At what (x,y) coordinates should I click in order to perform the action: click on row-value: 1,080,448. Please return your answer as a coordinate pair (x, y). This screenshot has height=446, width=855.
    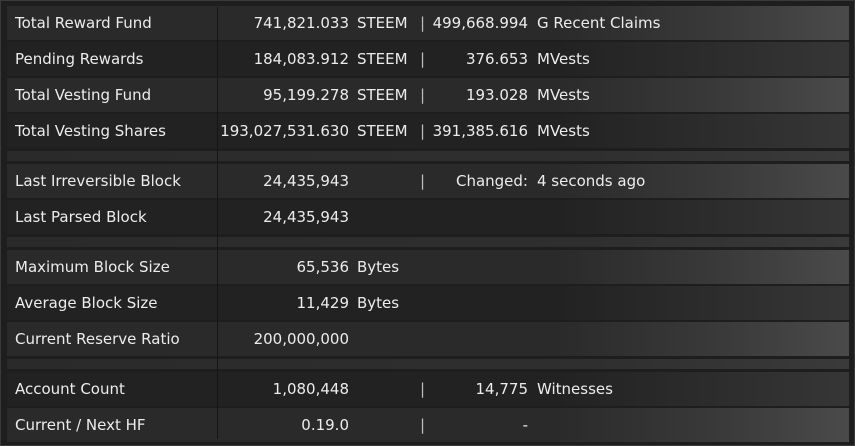
    Looking at the image, I should click on (310, 389).